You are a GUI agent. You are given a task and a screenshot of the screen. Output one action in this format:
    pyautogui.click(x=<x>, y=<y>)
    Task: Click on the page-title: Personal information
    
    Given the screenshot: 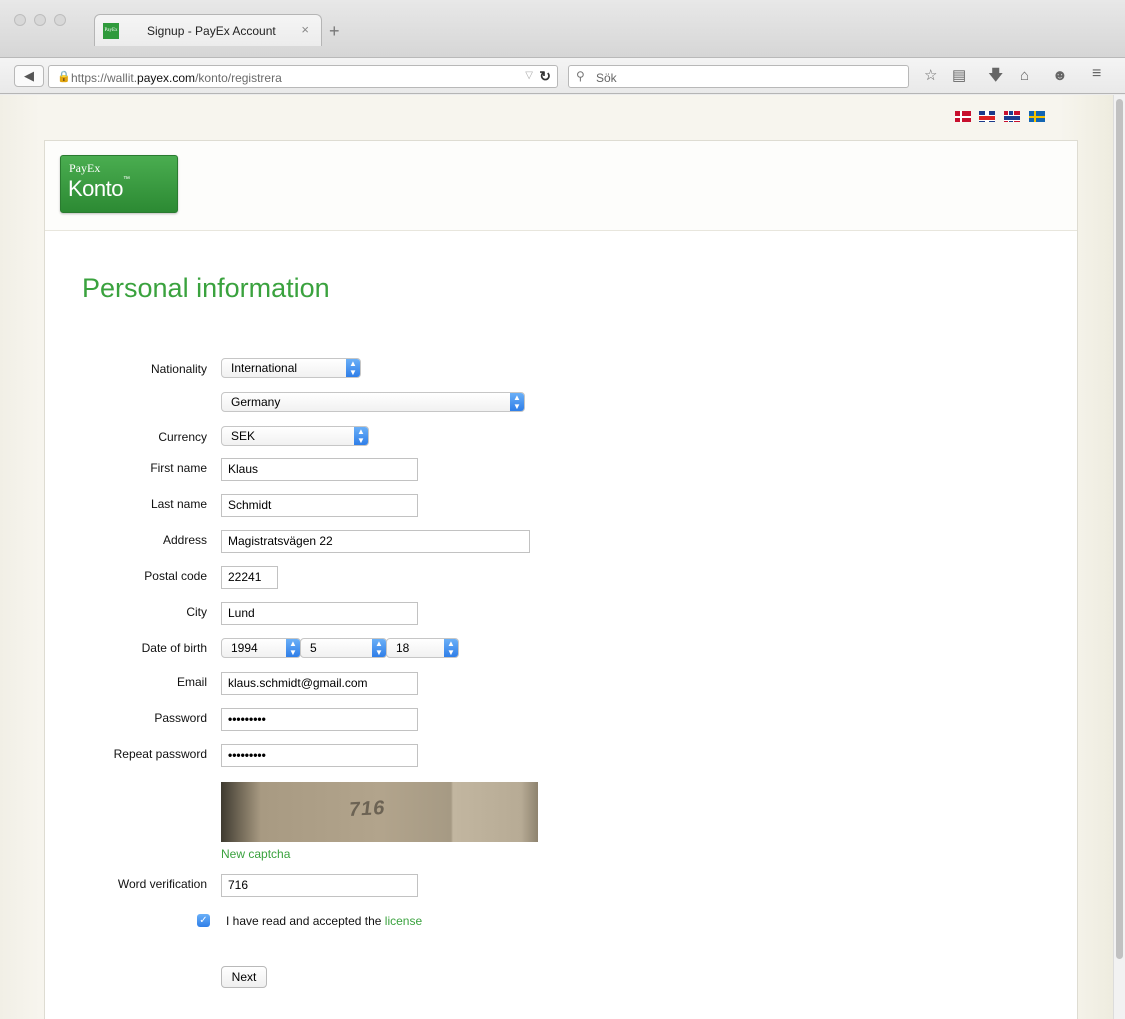 What is the action you would take?
    pyautogui.click(x=206, y=288)
    